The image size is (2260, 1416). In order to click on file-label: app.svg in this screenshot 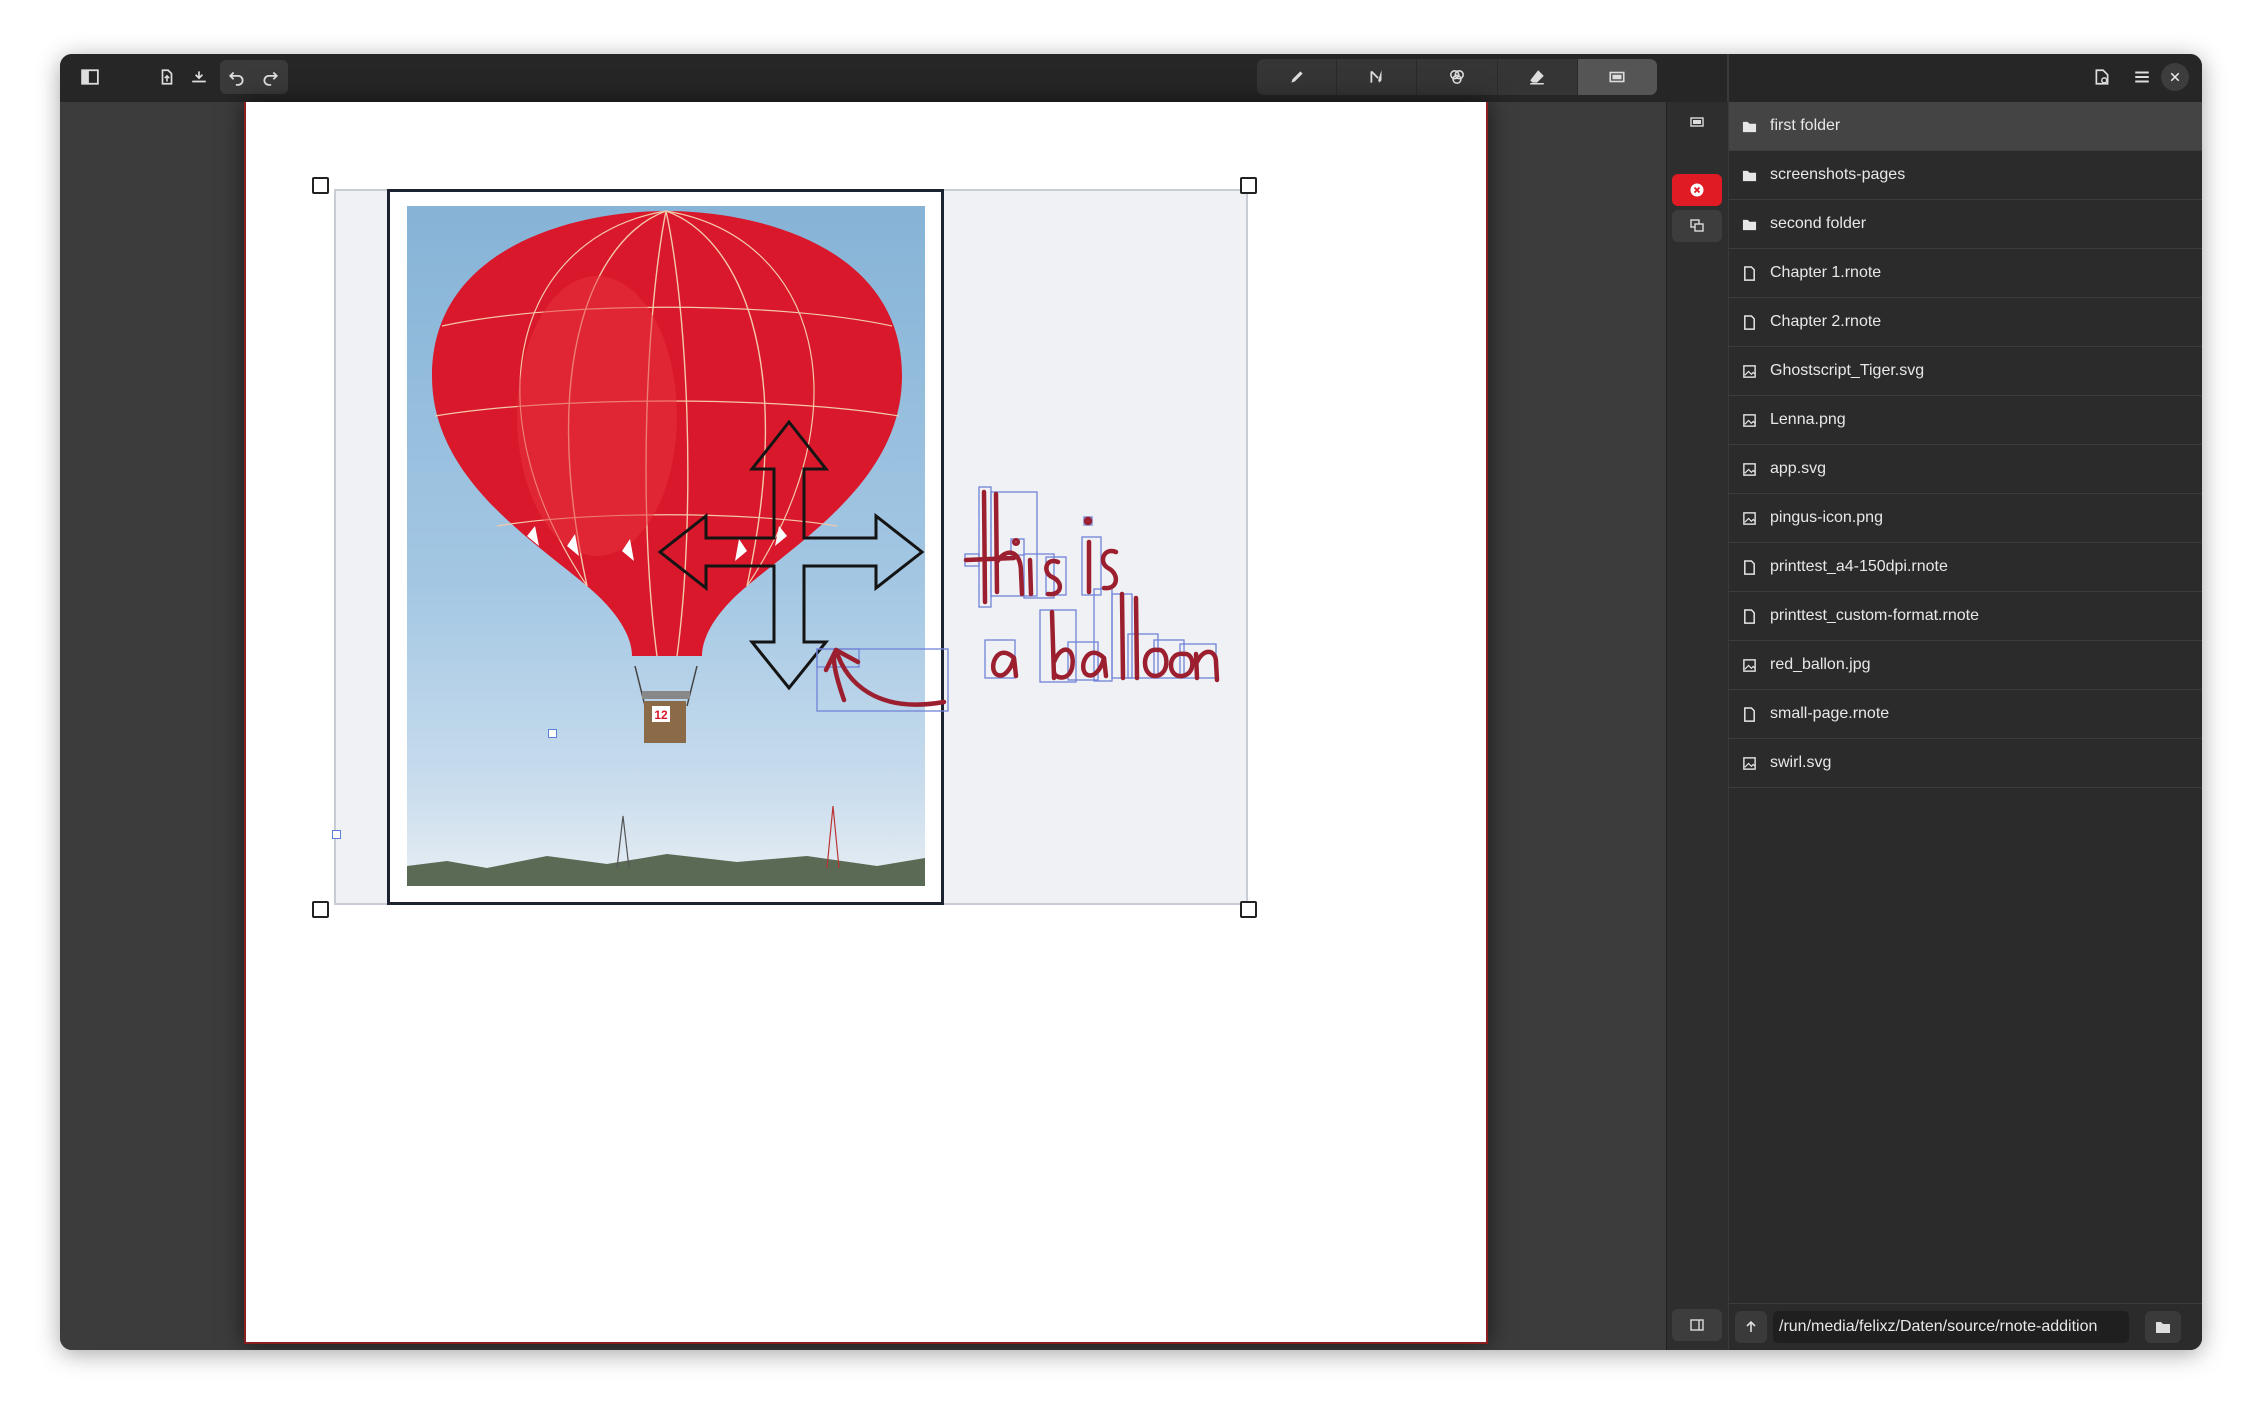, I will do `click(1798, 468)`.